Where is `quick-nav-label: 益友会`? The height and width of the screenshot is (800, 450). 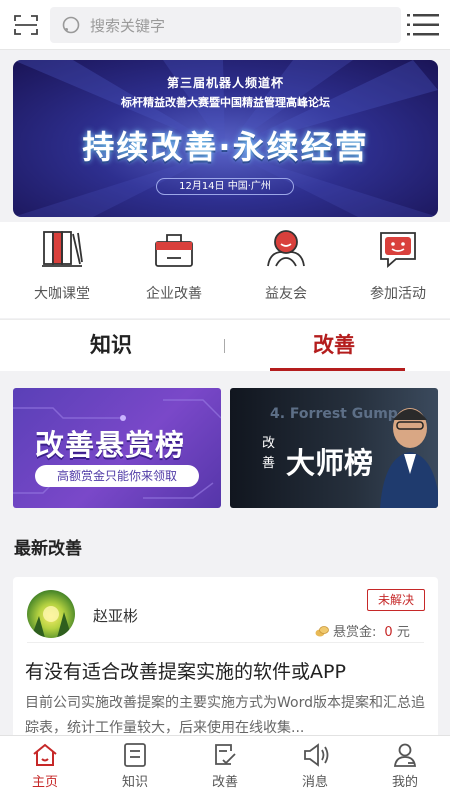
quick-nav-label: 益友会 is located at coordinates (286, 294).